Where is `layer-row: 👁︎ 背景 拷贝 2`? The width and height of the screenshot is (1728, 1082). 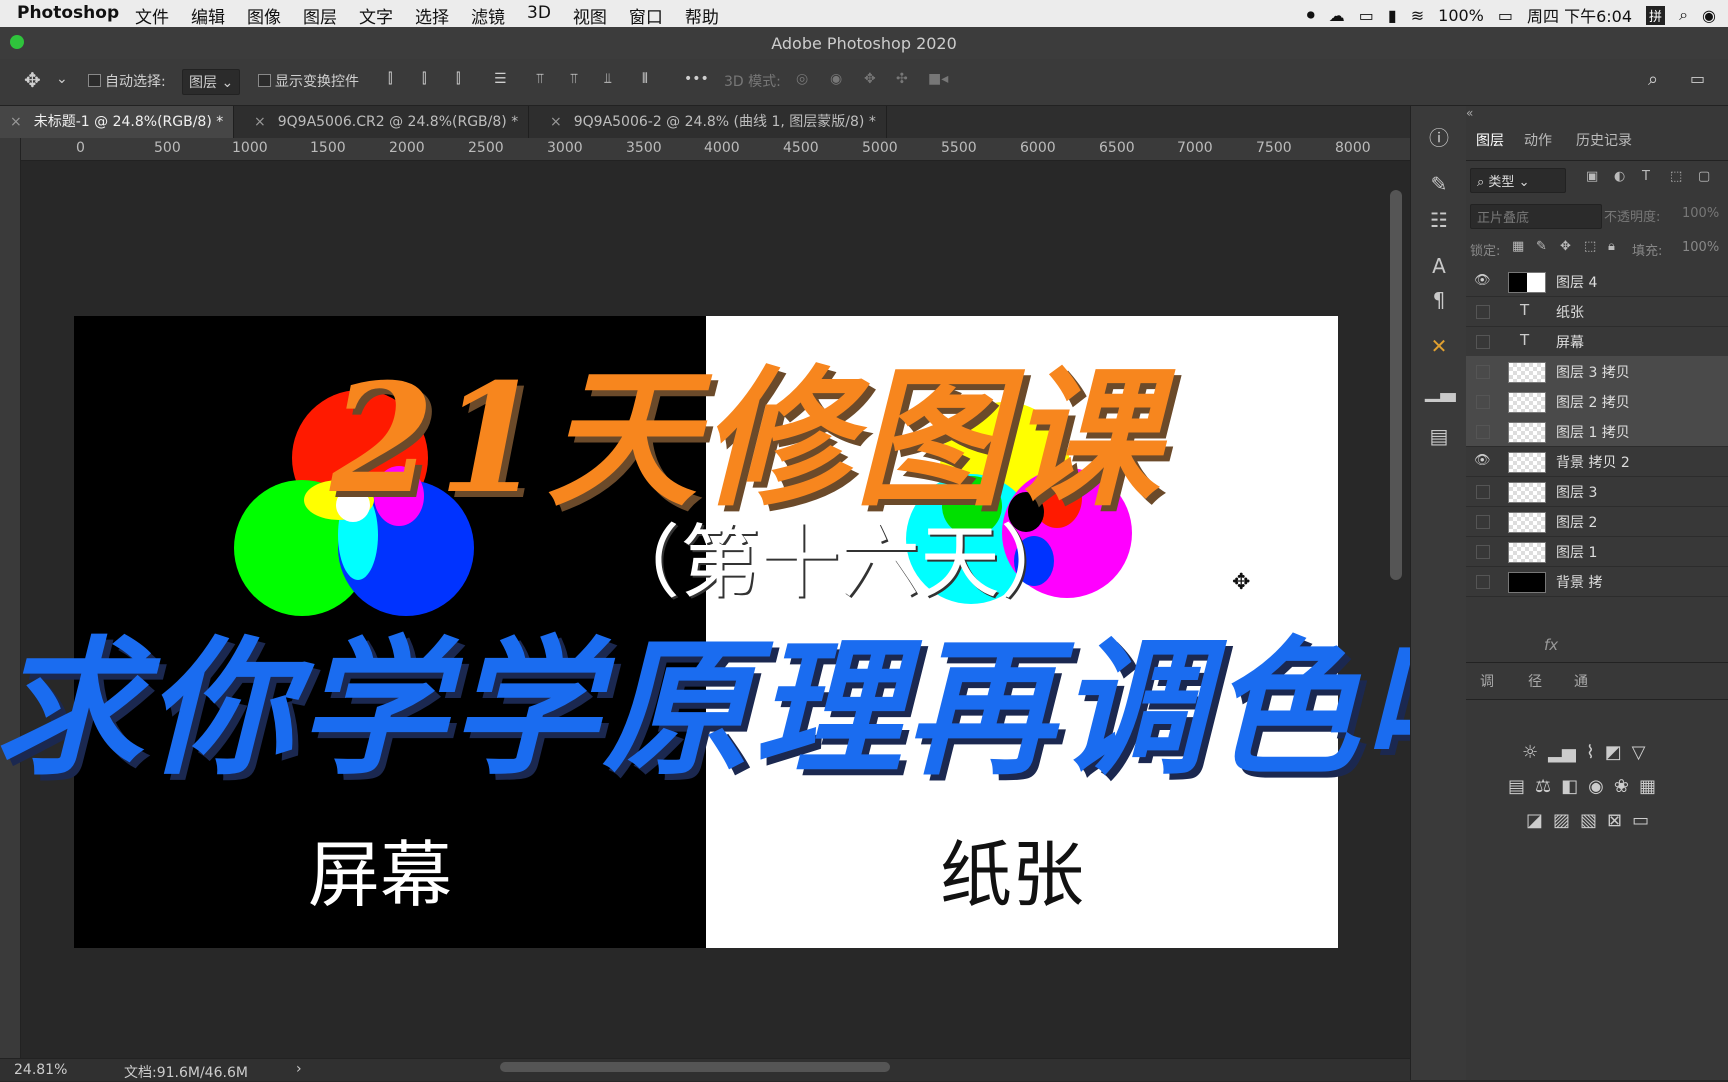
layer-row: 👁︎ 背景 拷贝 2 is located at coordinates (1597, 461).